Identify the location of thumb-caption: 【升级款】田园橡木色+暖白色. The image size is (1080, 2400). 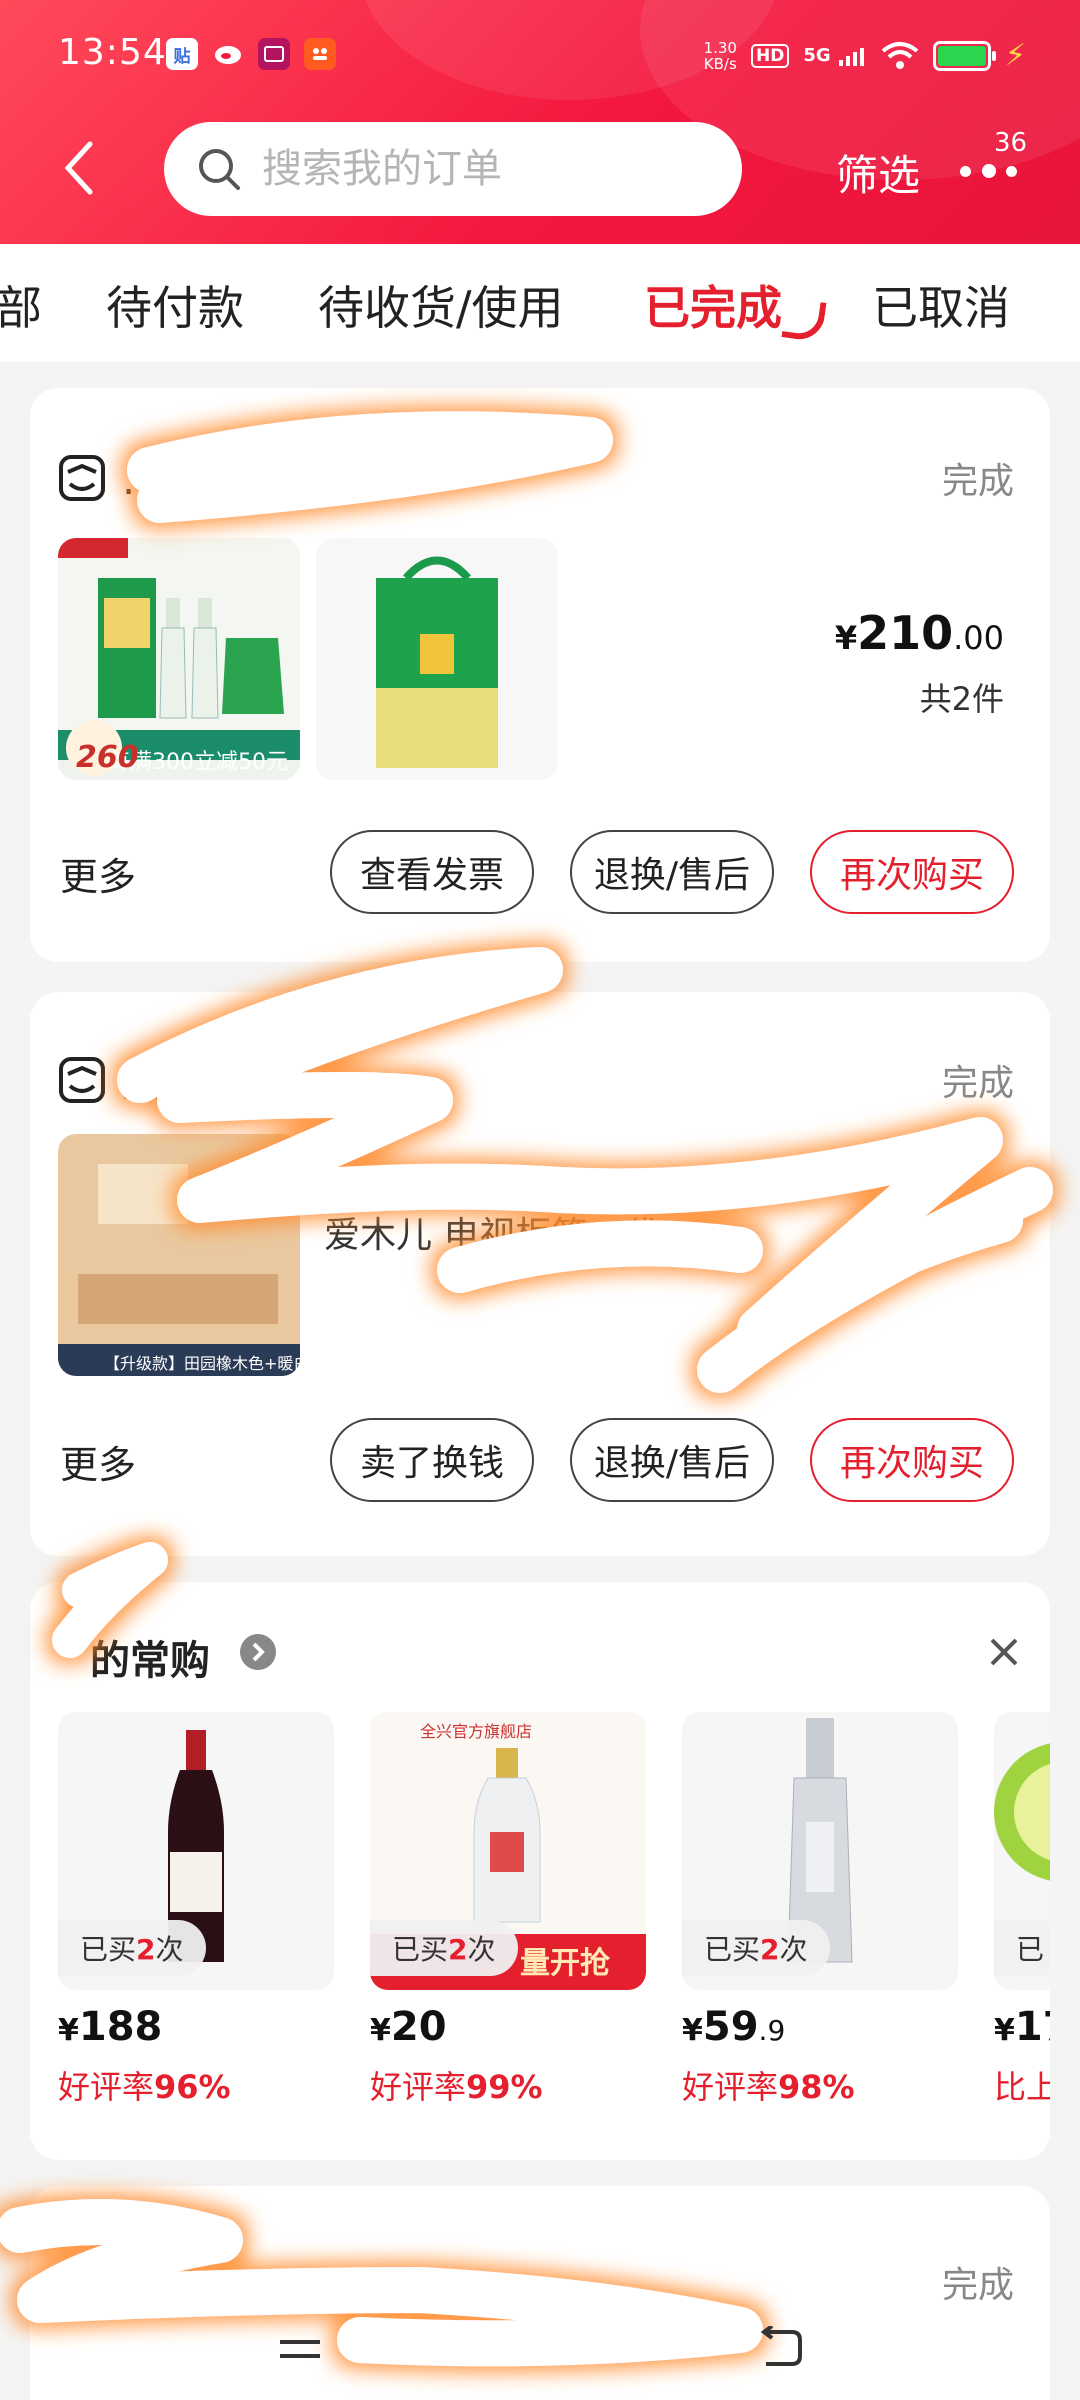
(215, 1363).